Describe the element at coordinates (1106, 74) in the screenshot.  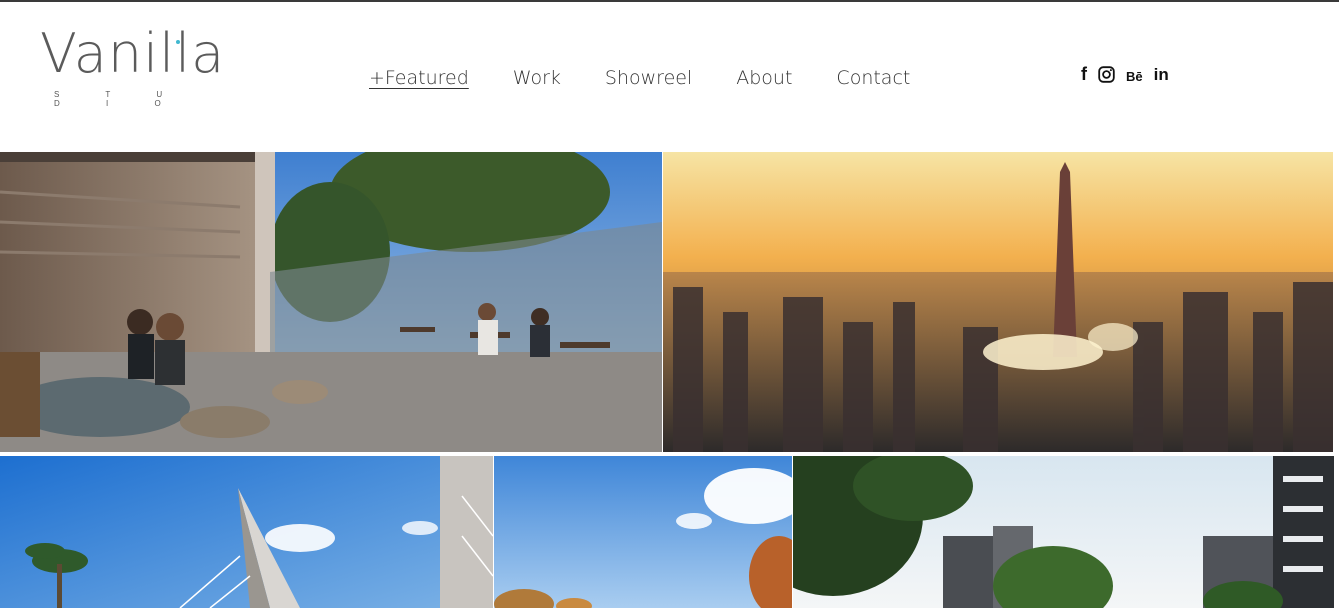
I see `instagram-icon` at that location.